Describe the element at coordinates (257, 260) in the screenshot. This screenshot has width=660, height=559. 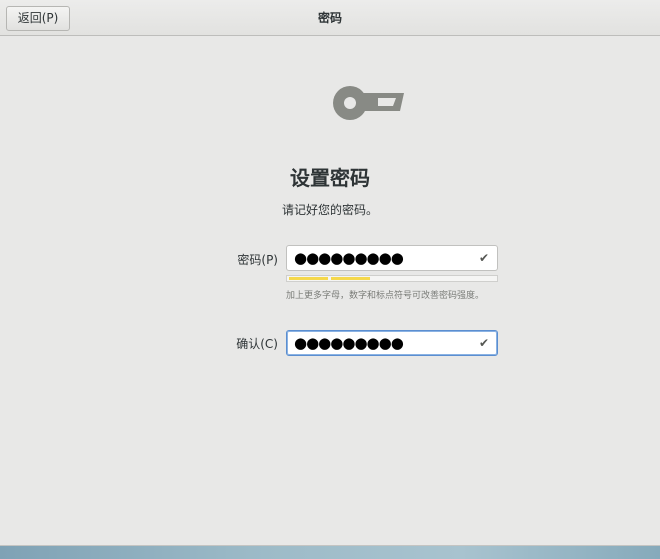
I see `password-label: 密码(P)` at that location.